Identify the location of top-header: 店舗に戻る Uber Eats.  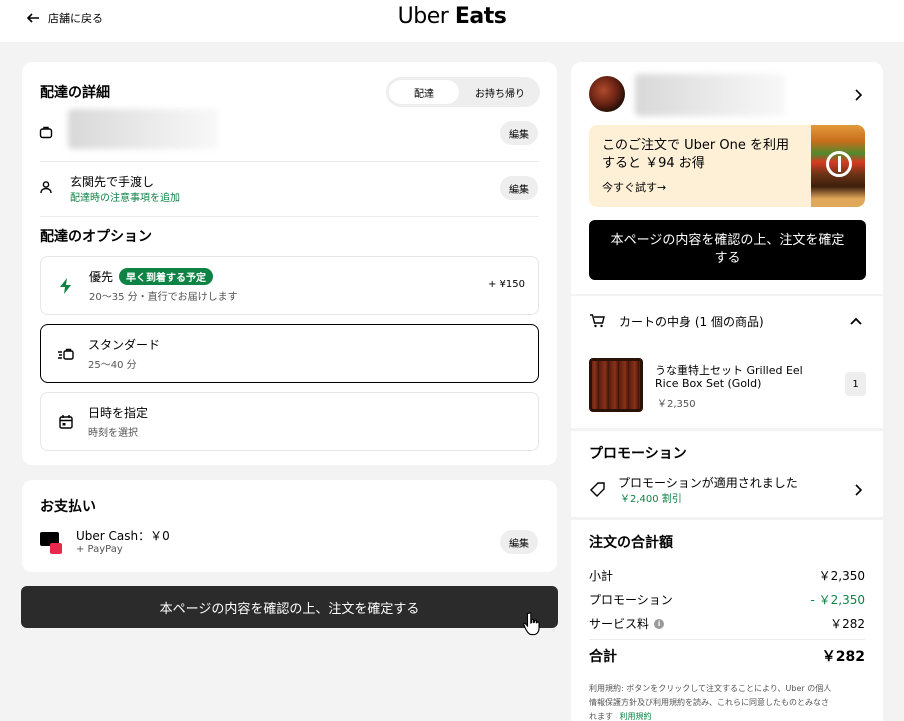
(452, 21).